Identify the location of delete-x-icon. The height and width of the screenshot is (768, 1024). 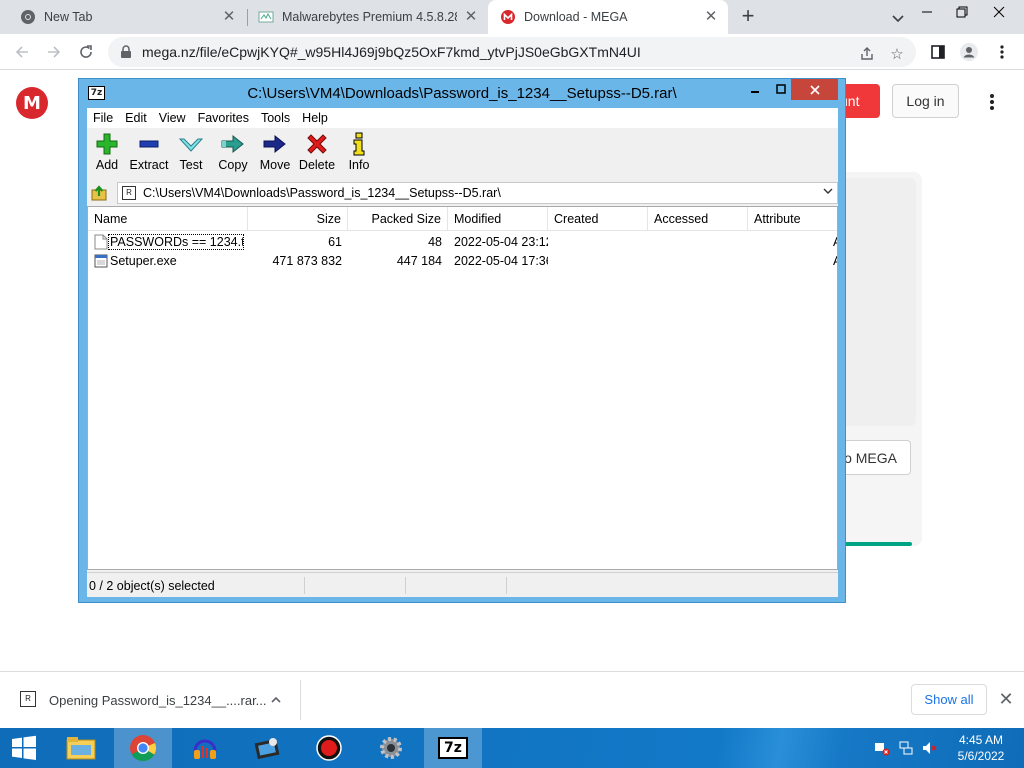
(317, 144).